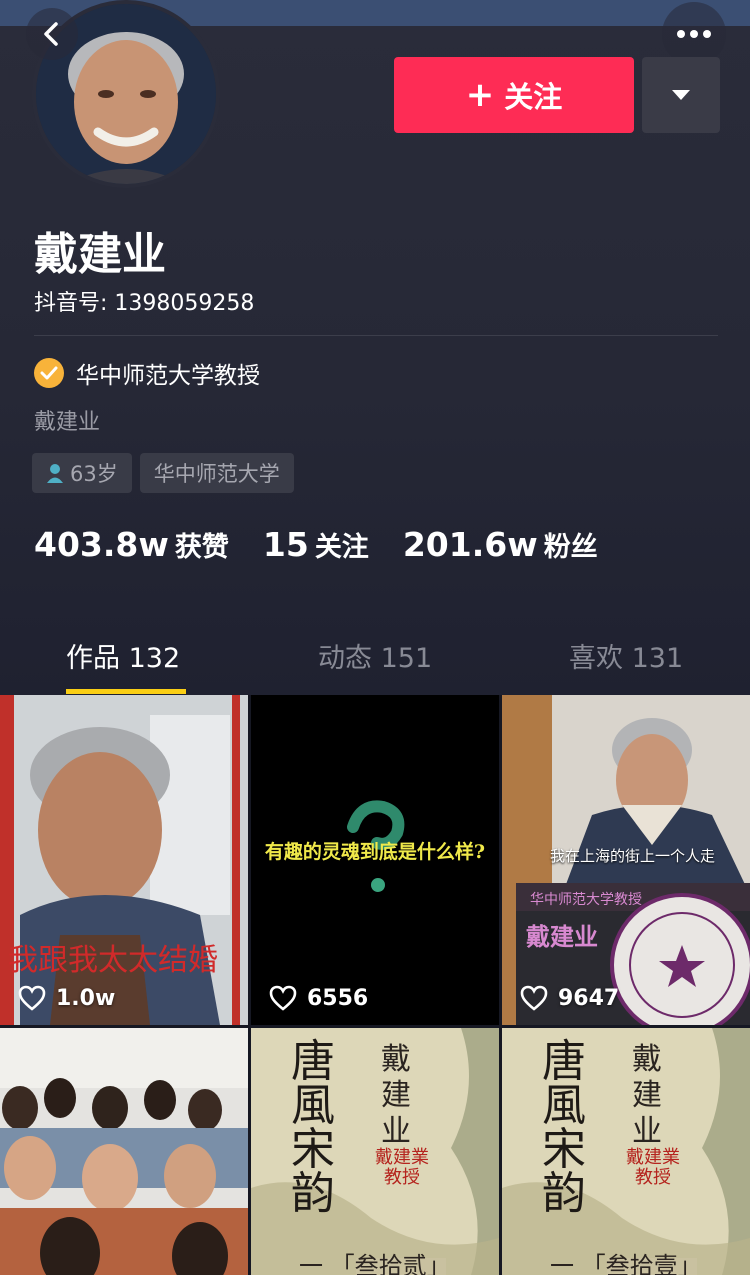 The height and width of the screenshot is (1275, 750). I want to click on stat-label: 关注, so click(341, 547).